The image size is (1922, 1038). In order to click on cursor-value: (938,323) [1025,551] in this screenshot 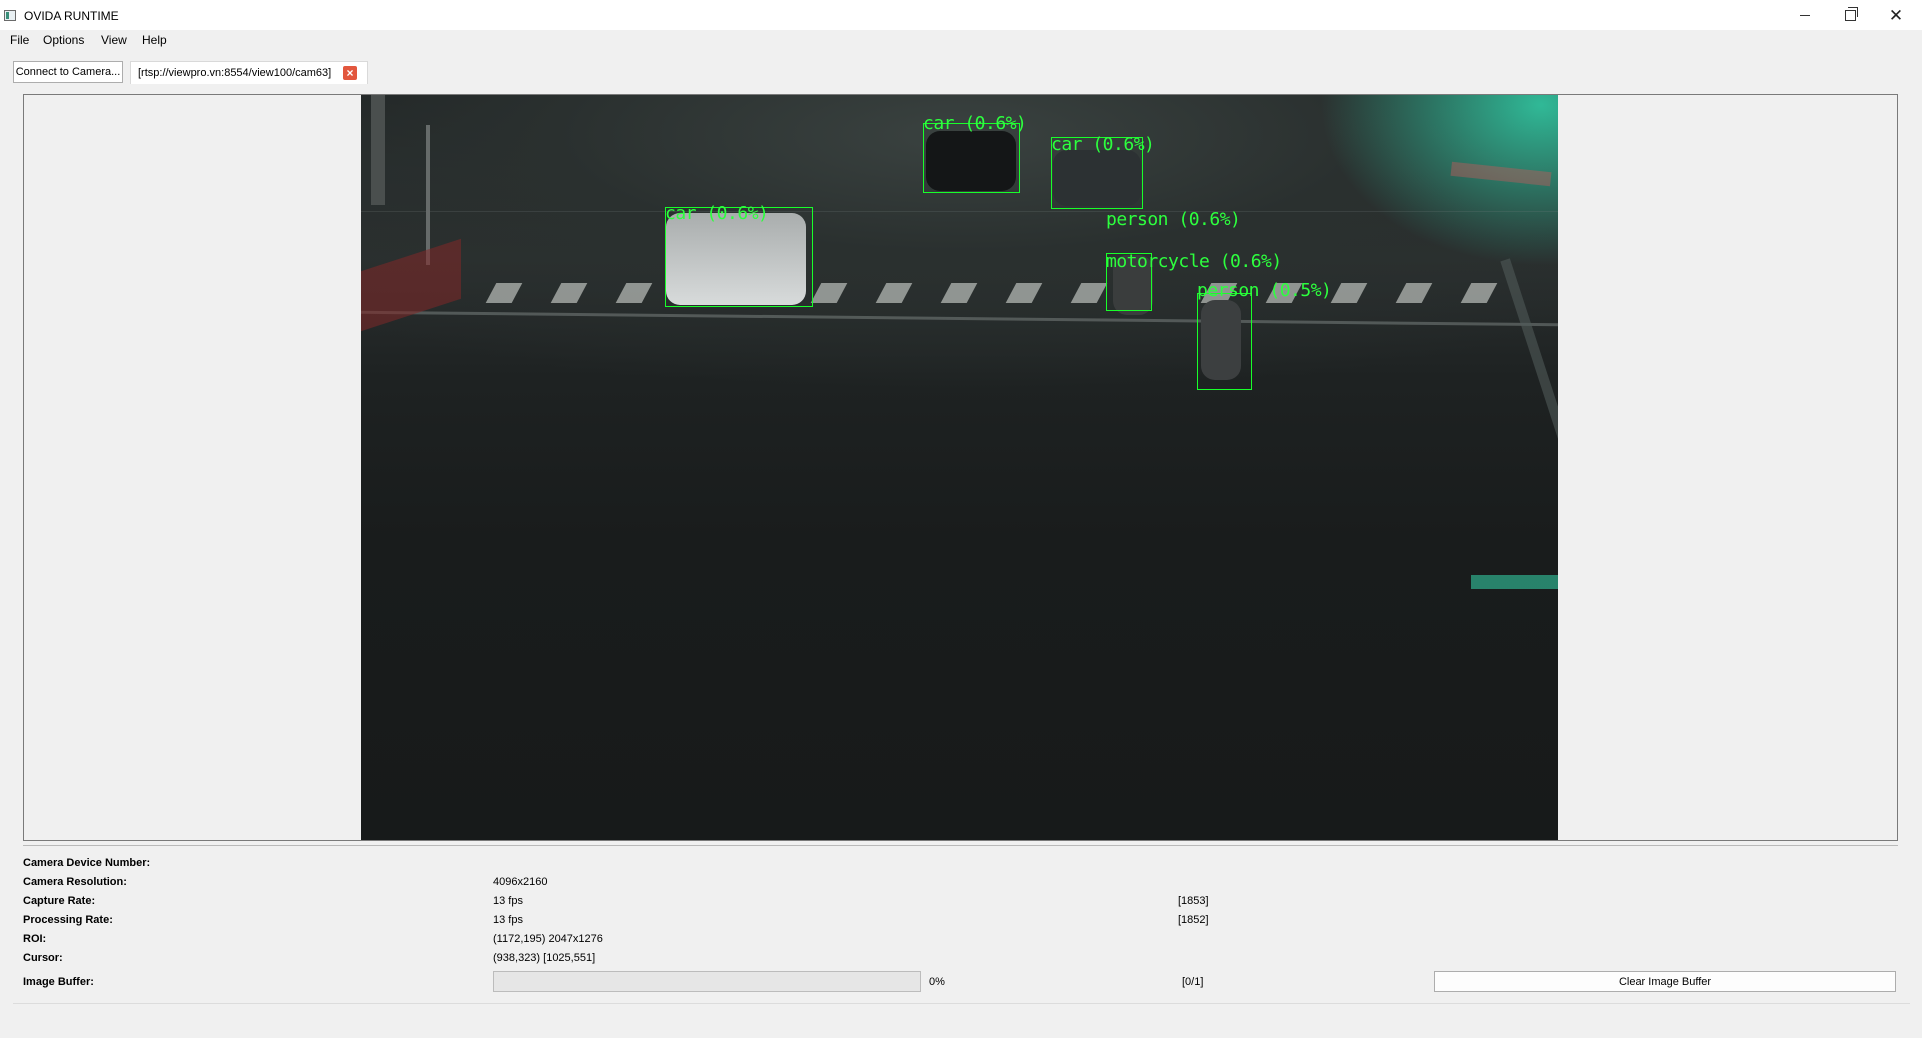, I will do `click(544, 958)`.